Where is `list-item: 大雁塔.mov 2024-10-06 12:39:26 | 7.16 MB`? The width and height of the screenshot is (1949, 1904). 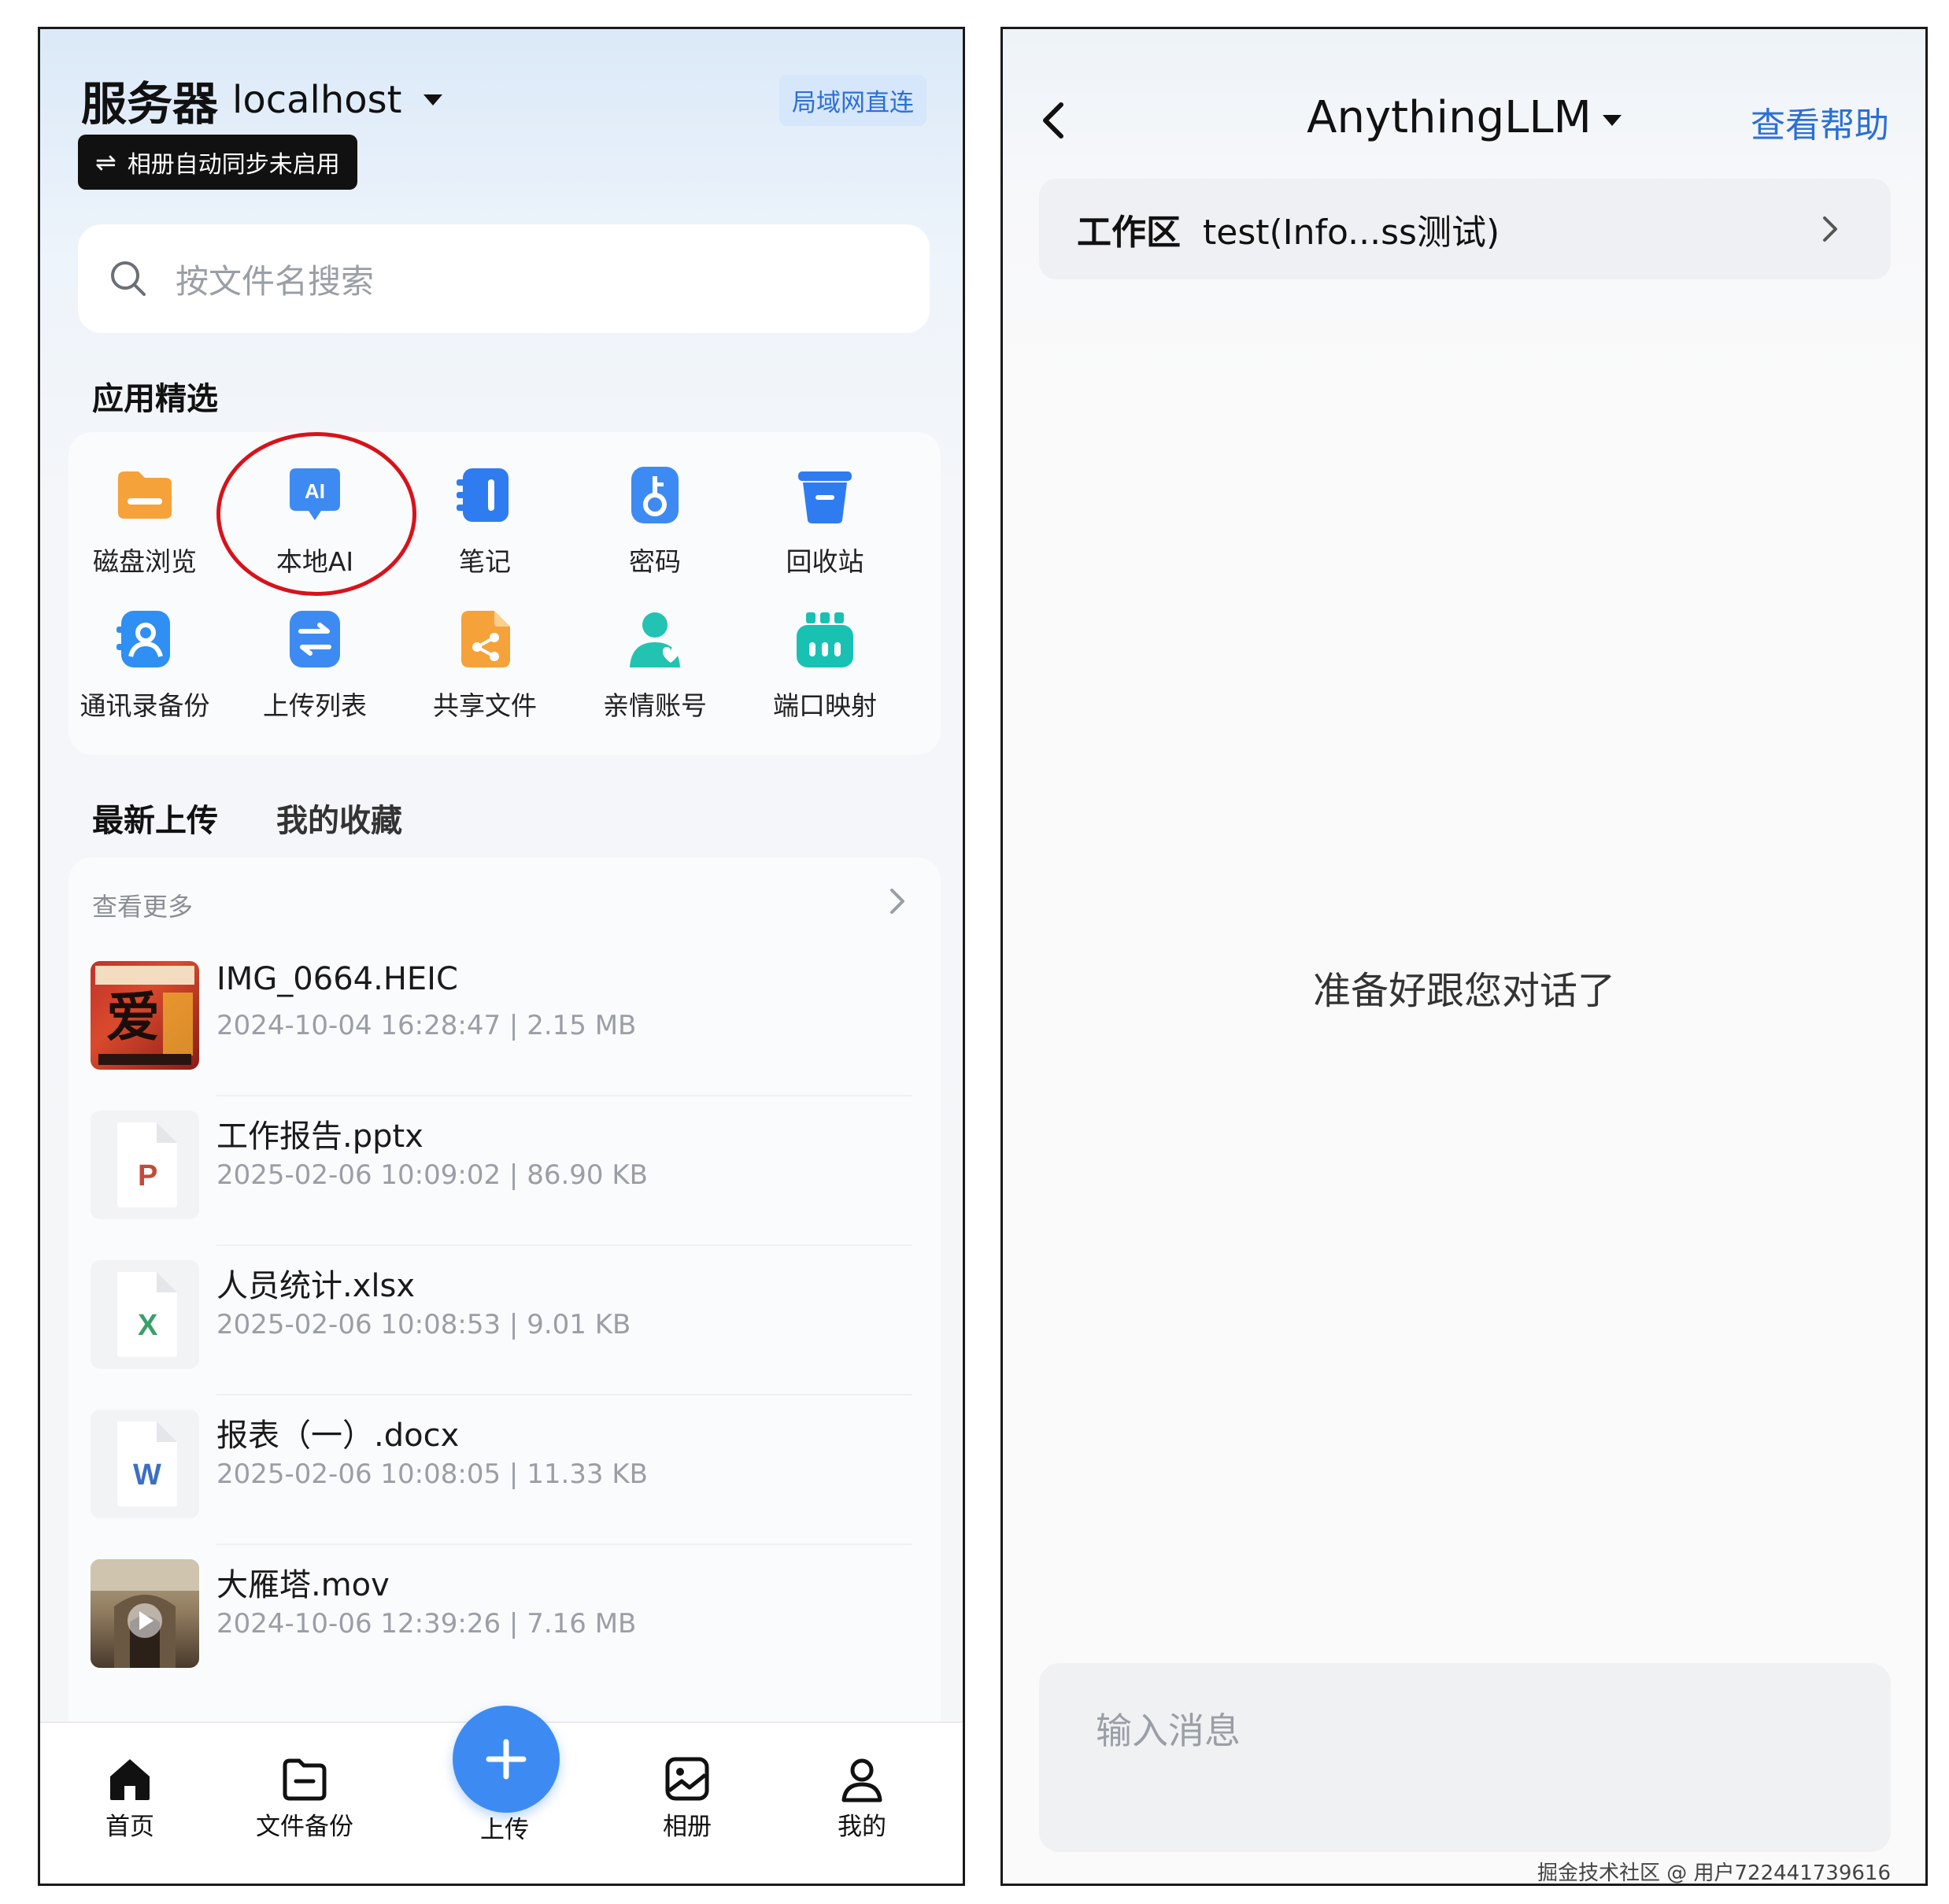 list-item: 大雁塔.mov 2024-10-06 12:39:26 | 7.16 MB is located at coordinates (504, 1620).